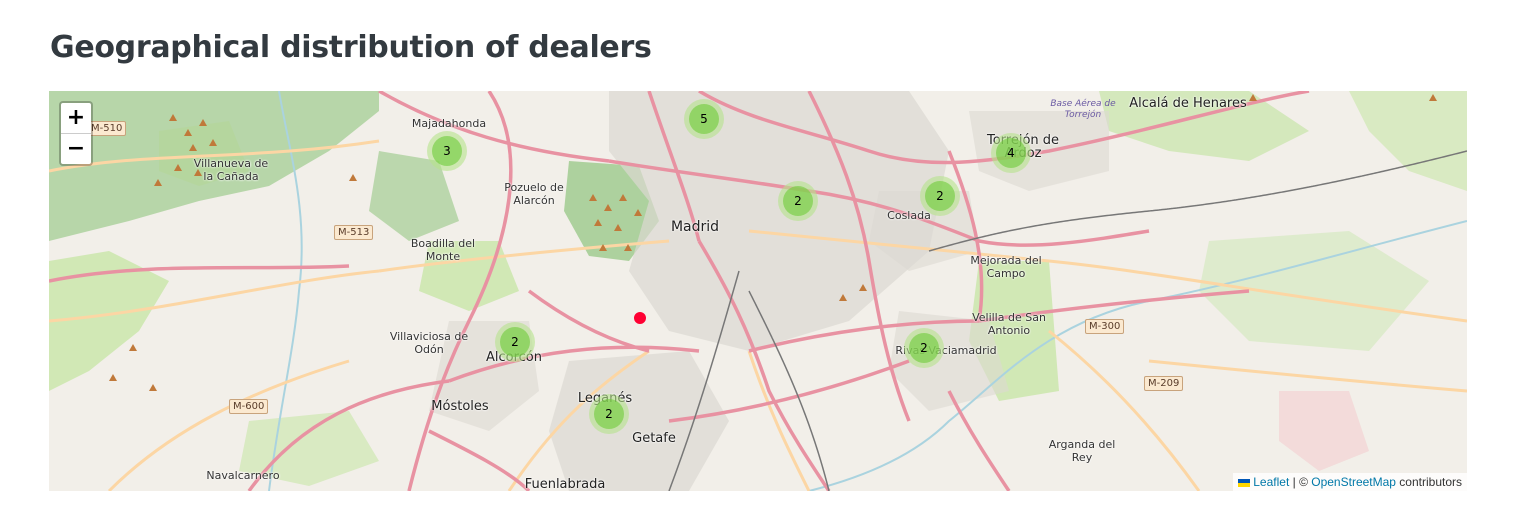 The width and height of the screenshot is (1523, 523). I want to click on road-shield-m600: M-600, so click(249, 406).